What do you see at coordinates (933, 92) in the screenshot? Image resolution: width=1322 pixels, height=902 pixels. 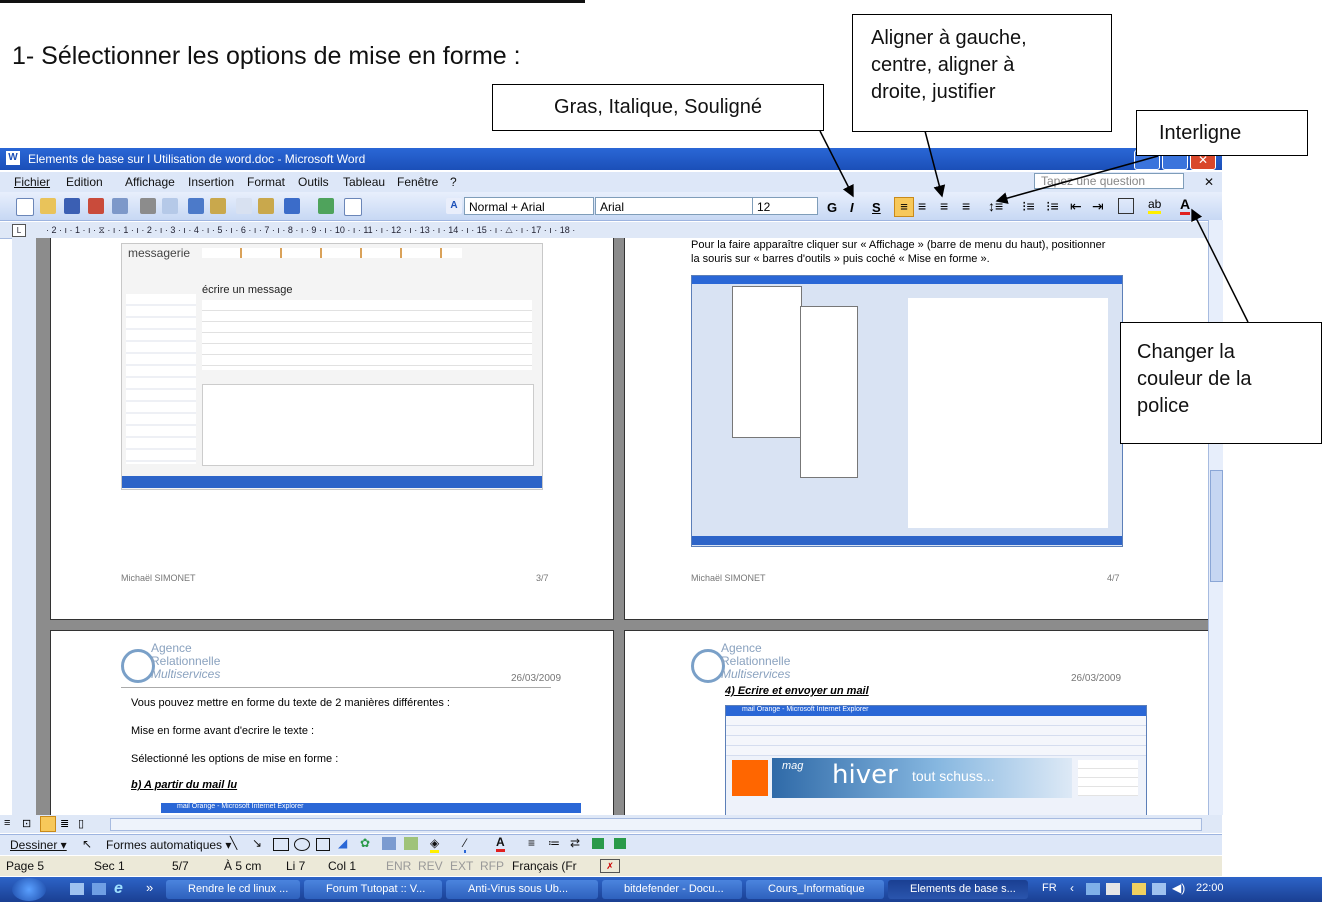 I see `callout-aligner-line3: droite, justifier` at bounding box center [933, 92].